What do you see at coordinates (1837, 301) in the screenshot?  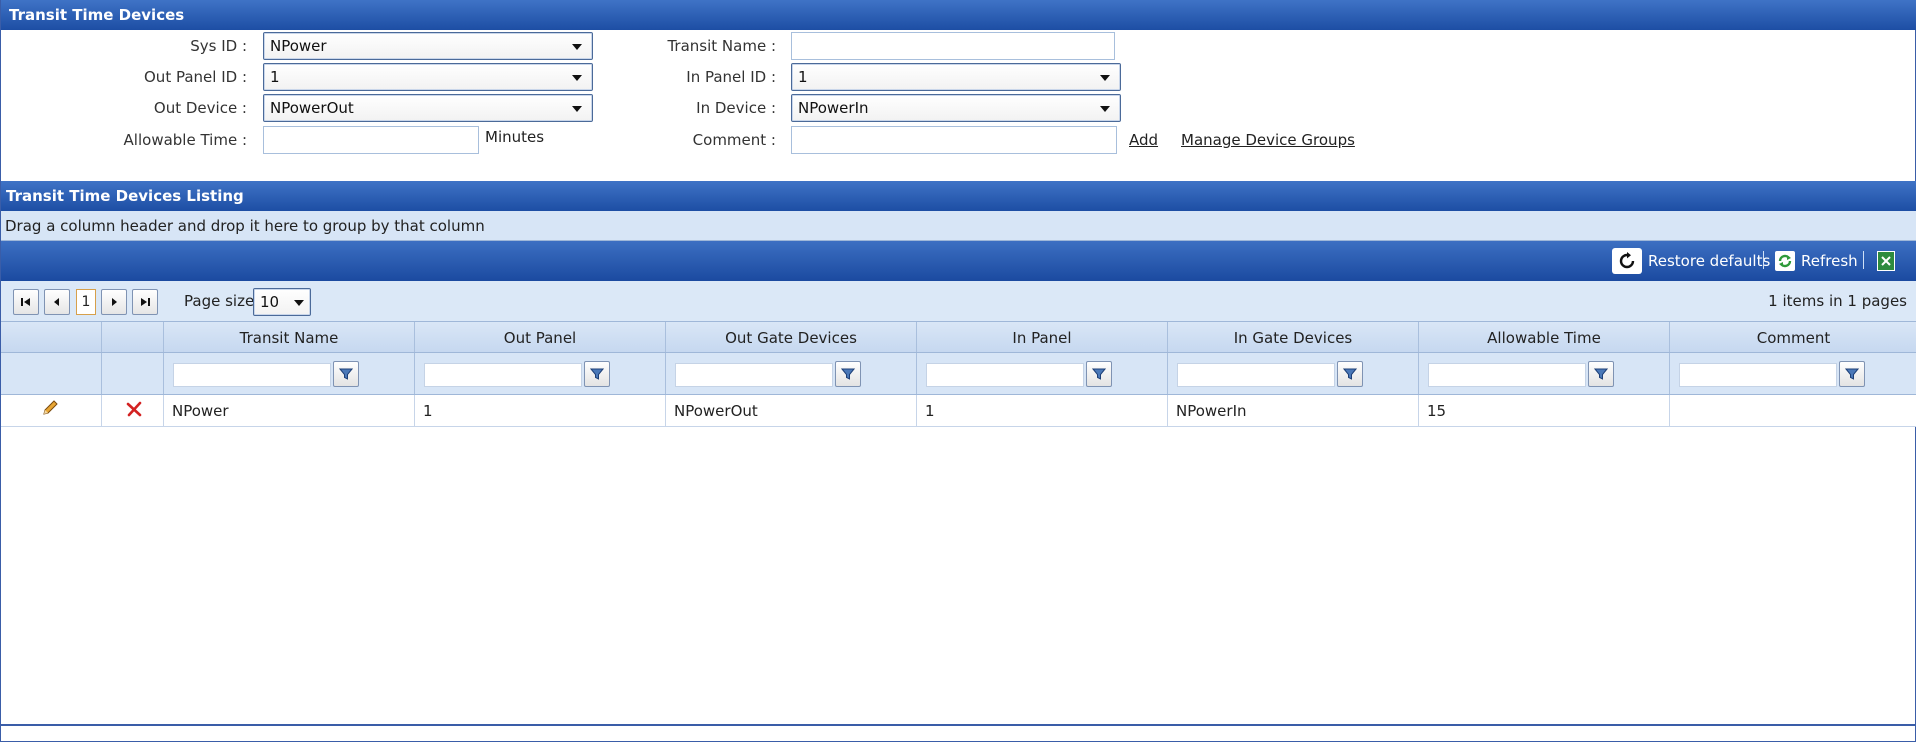 I see `pager-summary: 1 items in 1 pages` at bounding box center [1837, 301].